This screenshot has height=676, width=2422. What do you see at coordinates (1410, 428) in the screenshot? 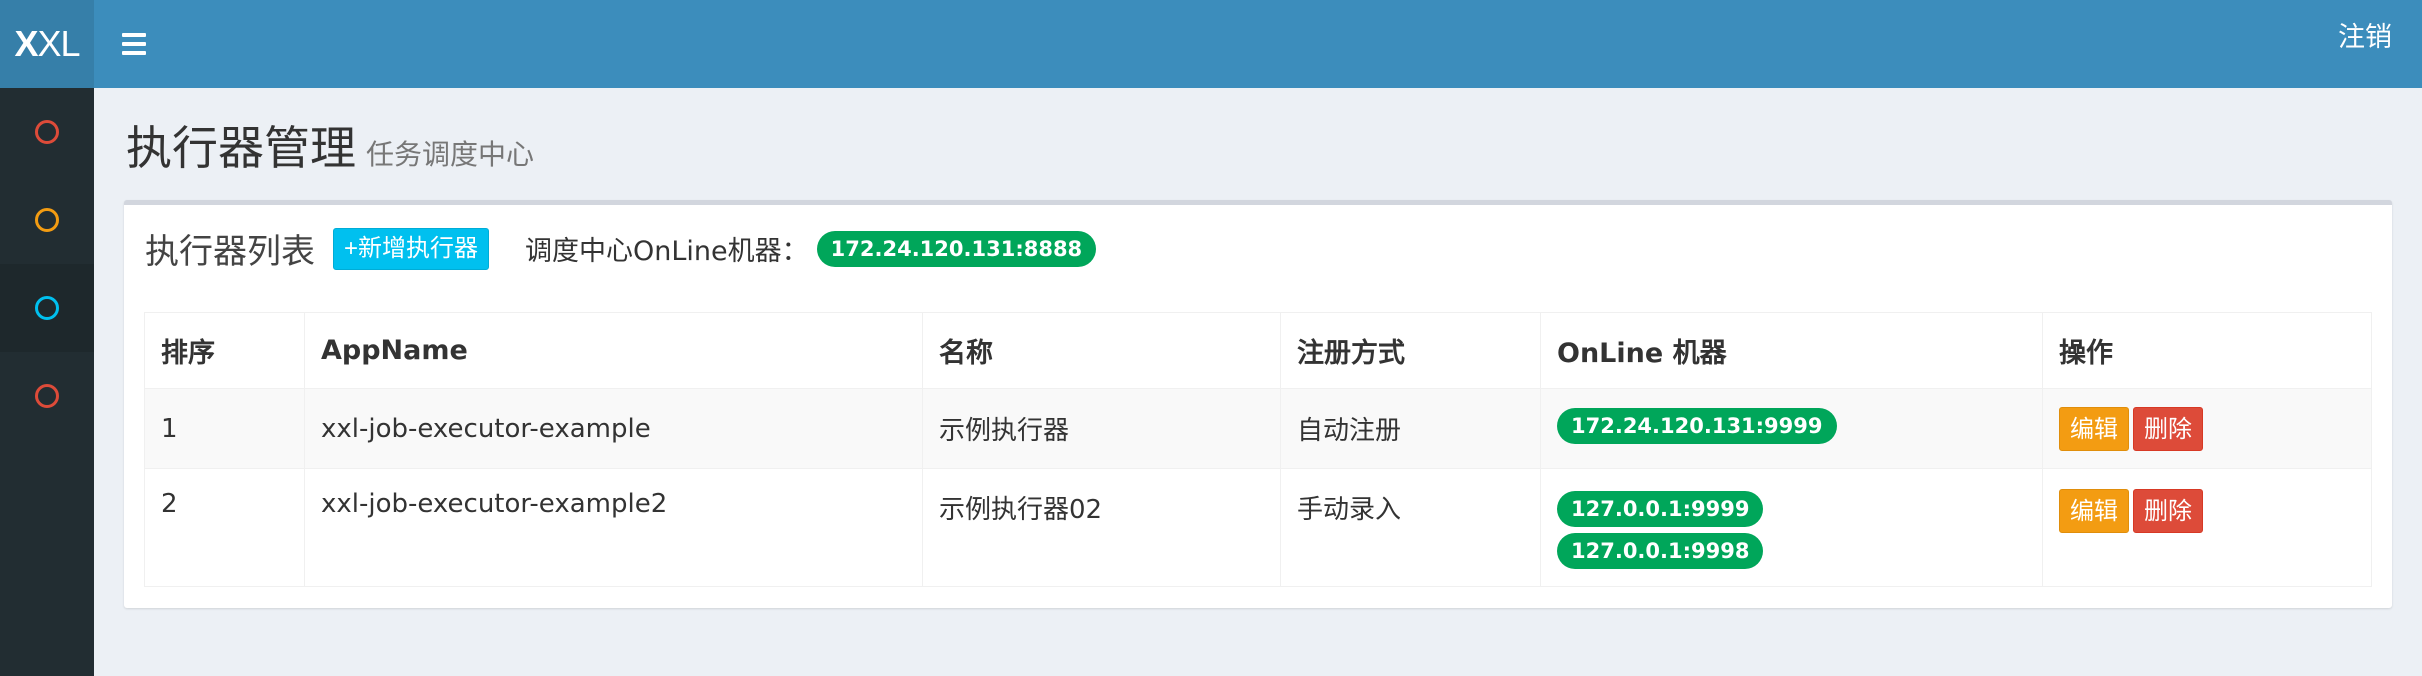
I see `cell-register-type: 自动注册` at bounding box center [1410, 428].